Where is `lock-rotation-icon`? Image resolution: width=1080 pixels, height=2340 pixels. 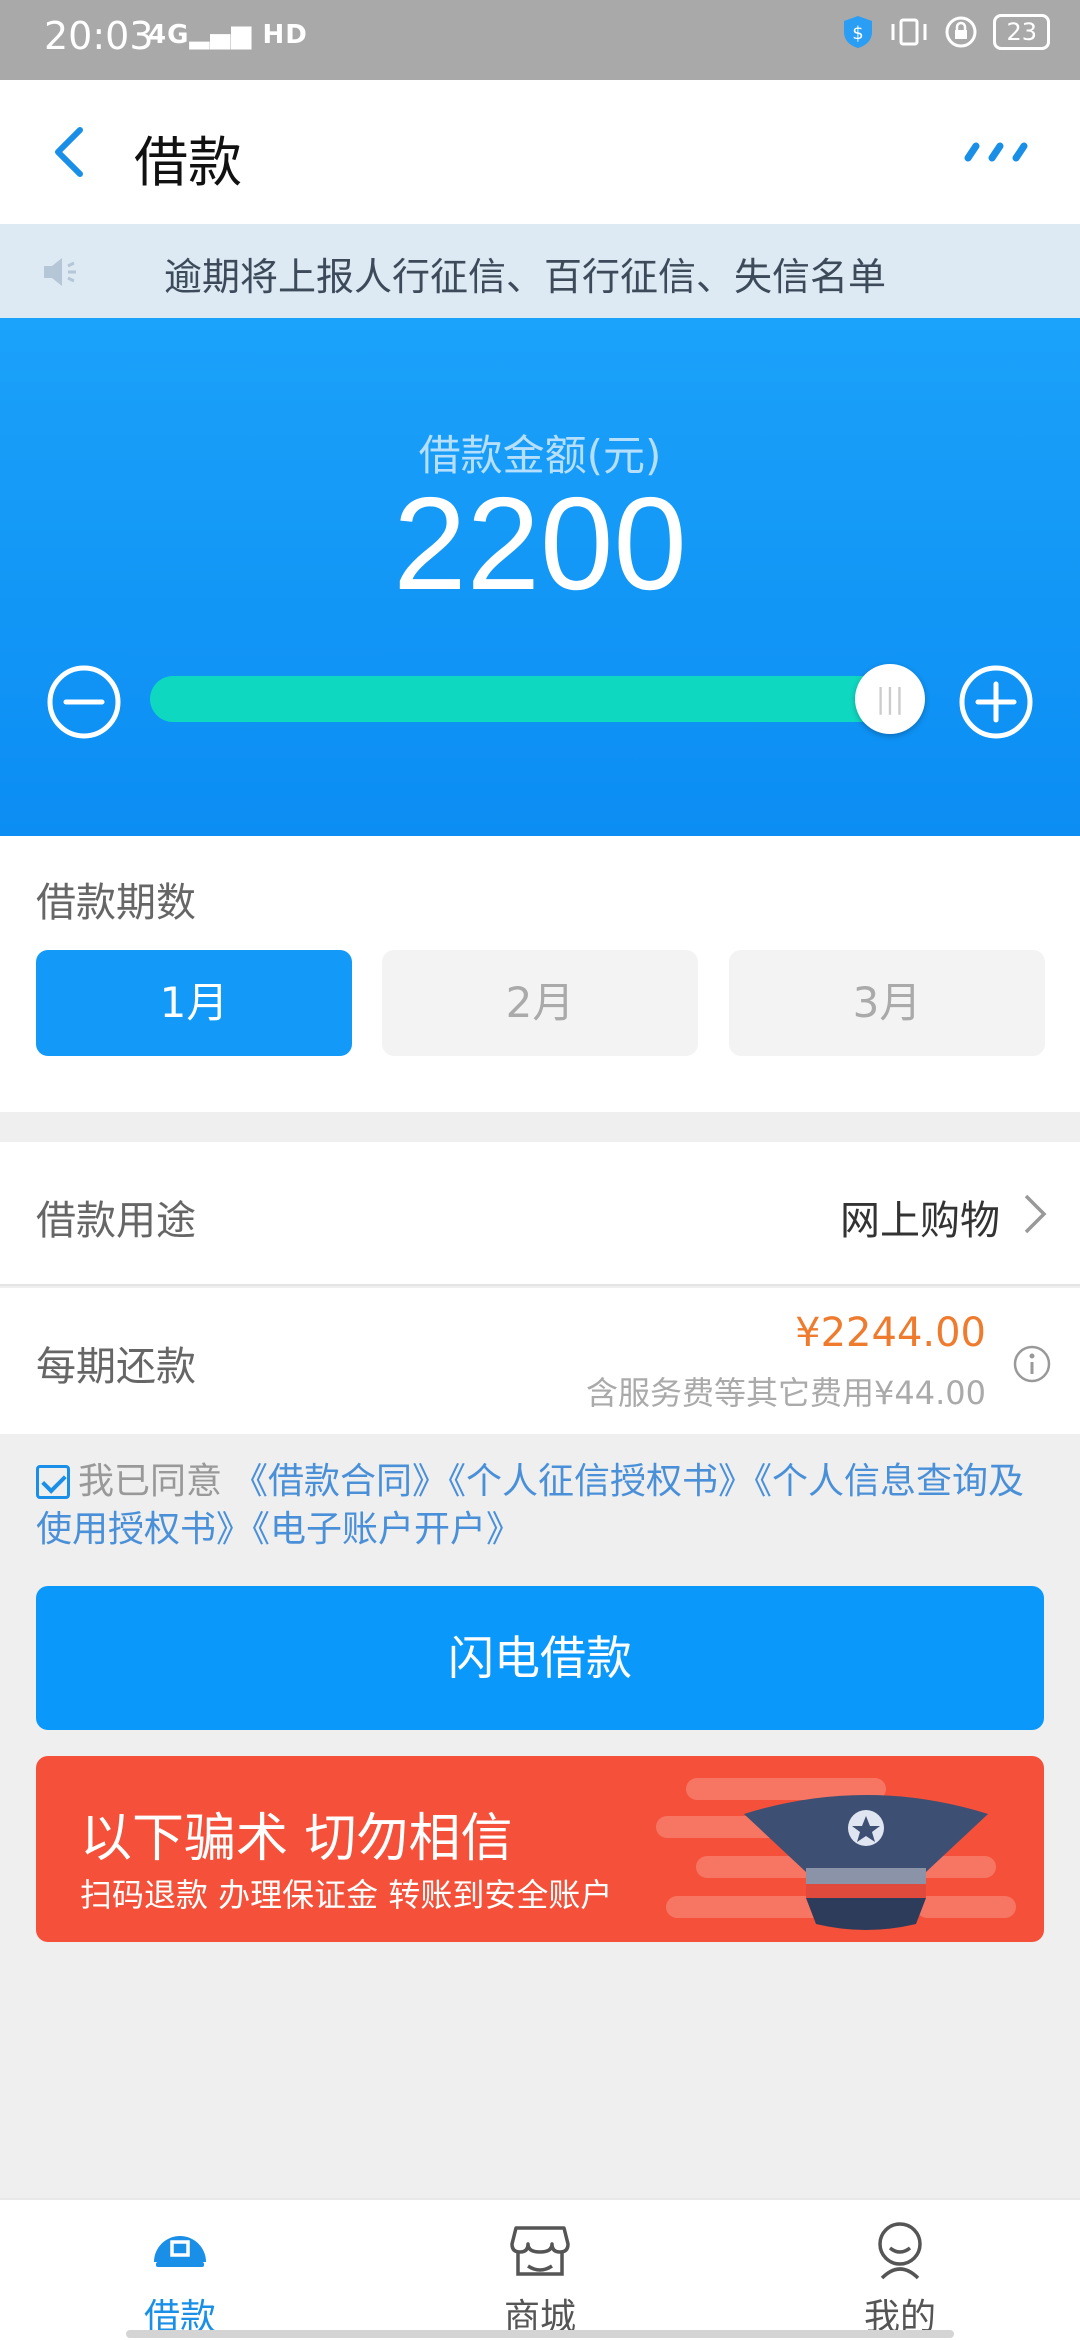 lock-rotation-icon is located at coordinates (961, 32).